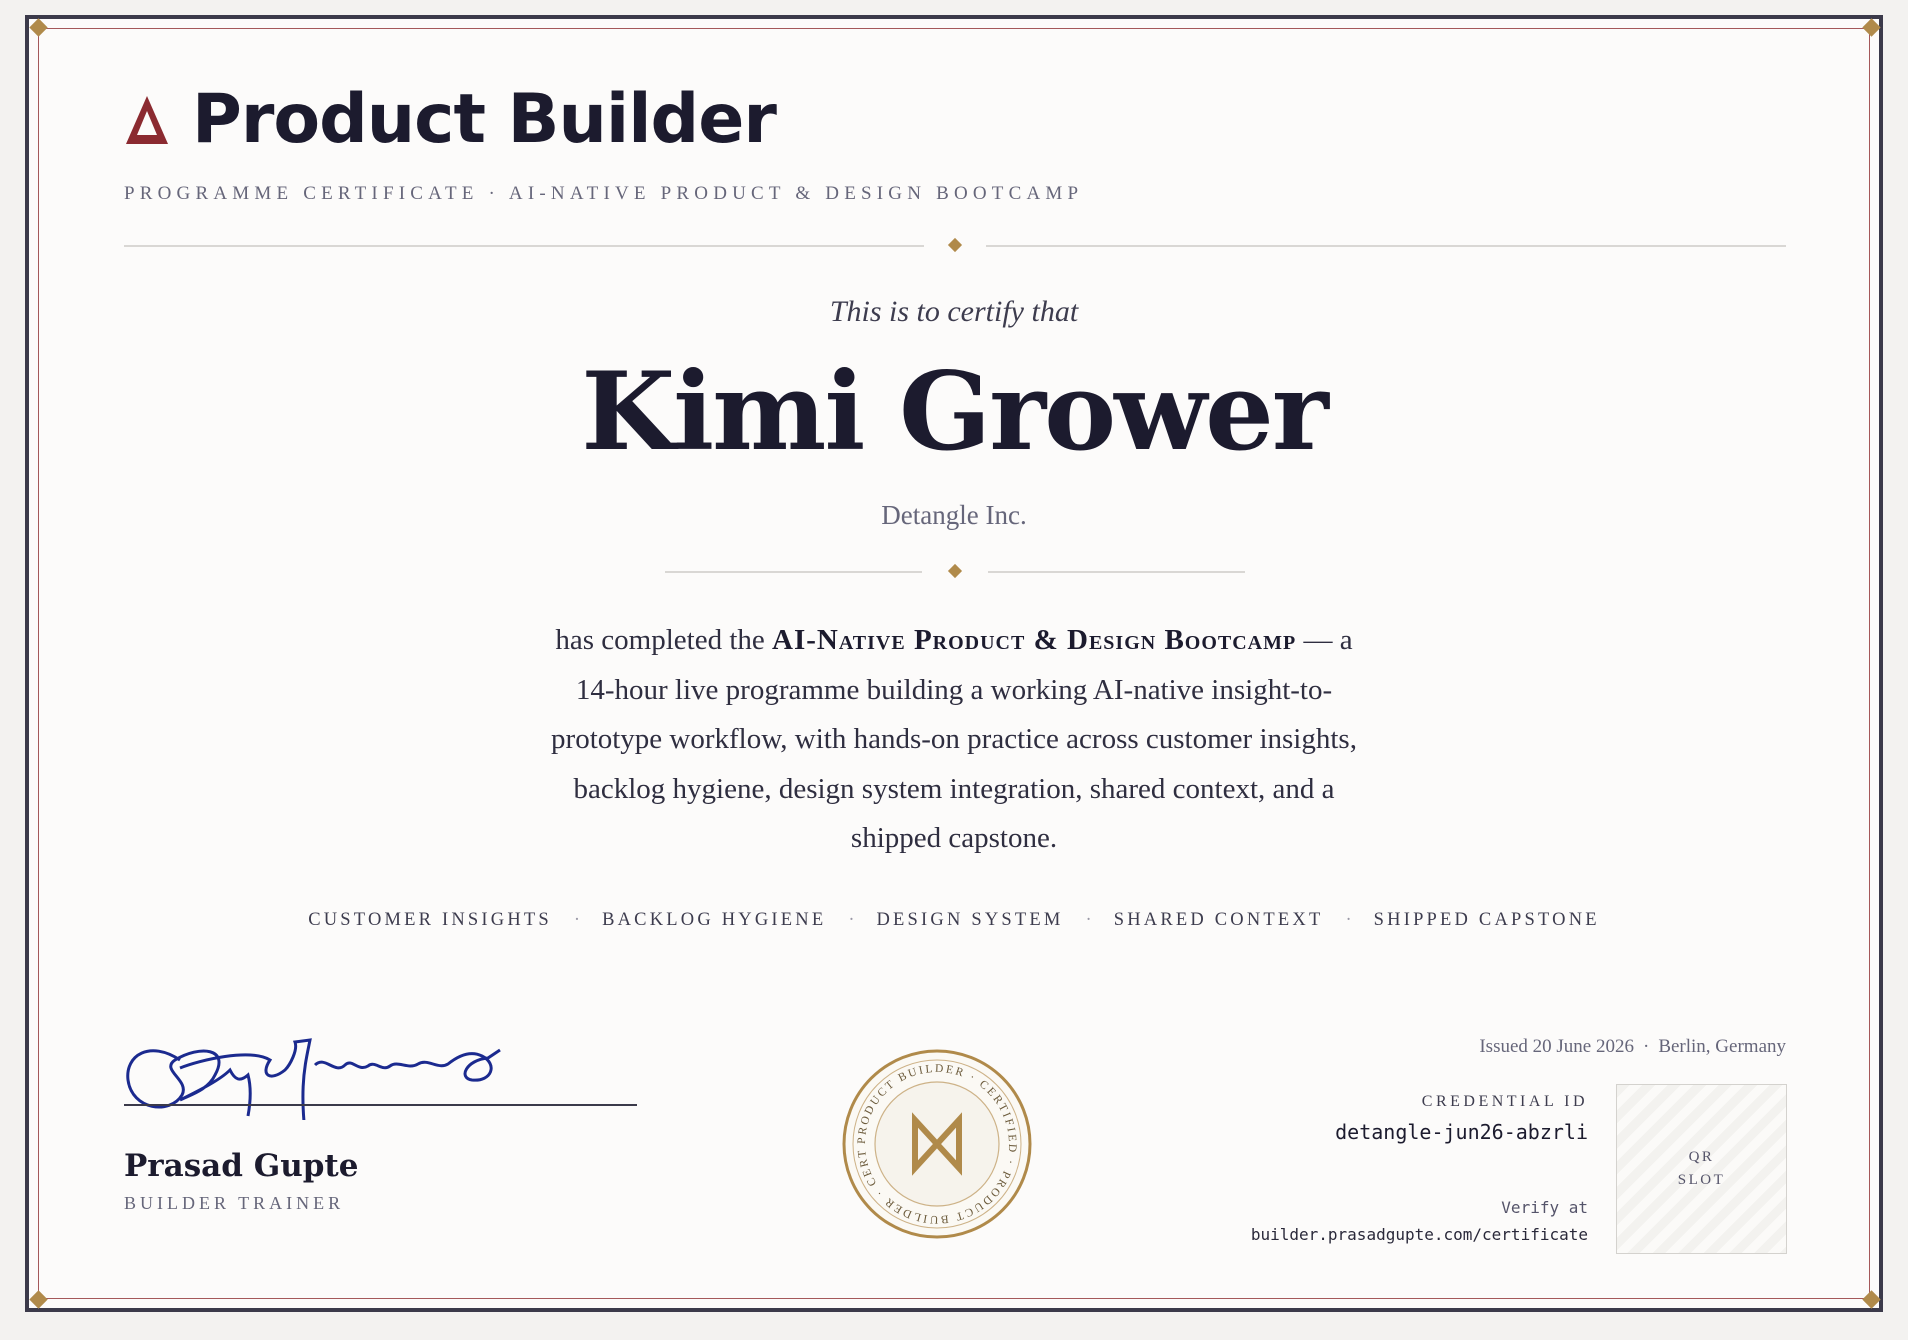 The image size is (1908, 1340). I want to click on credential-label: CREDENTIAL ID, so click(1504, 1101).